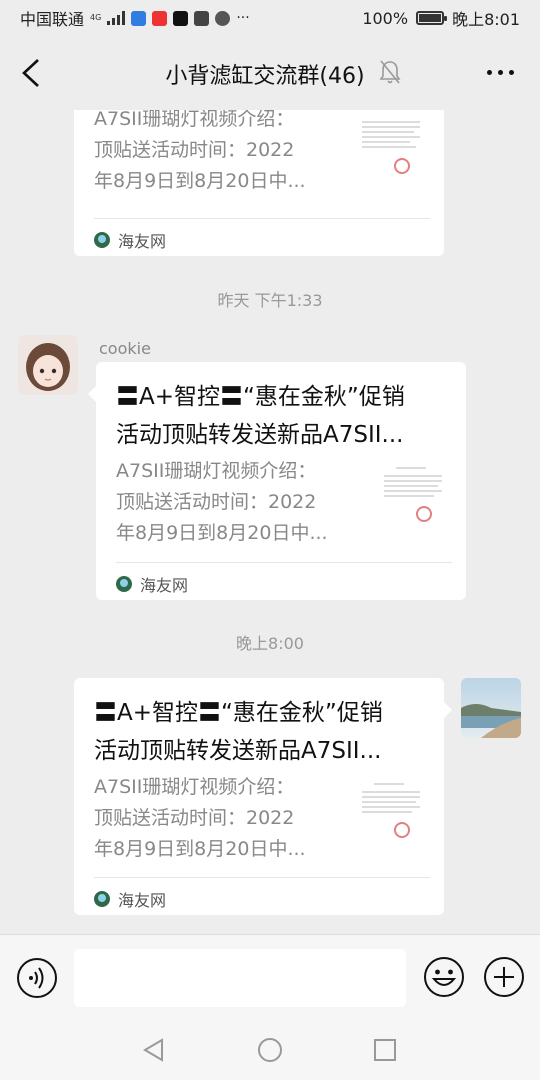 The height and width of the screenshot is (1080, 540). Describe the element at coordinates (390, 72) in the screenshot. I see `bell-off-icon` at that location.